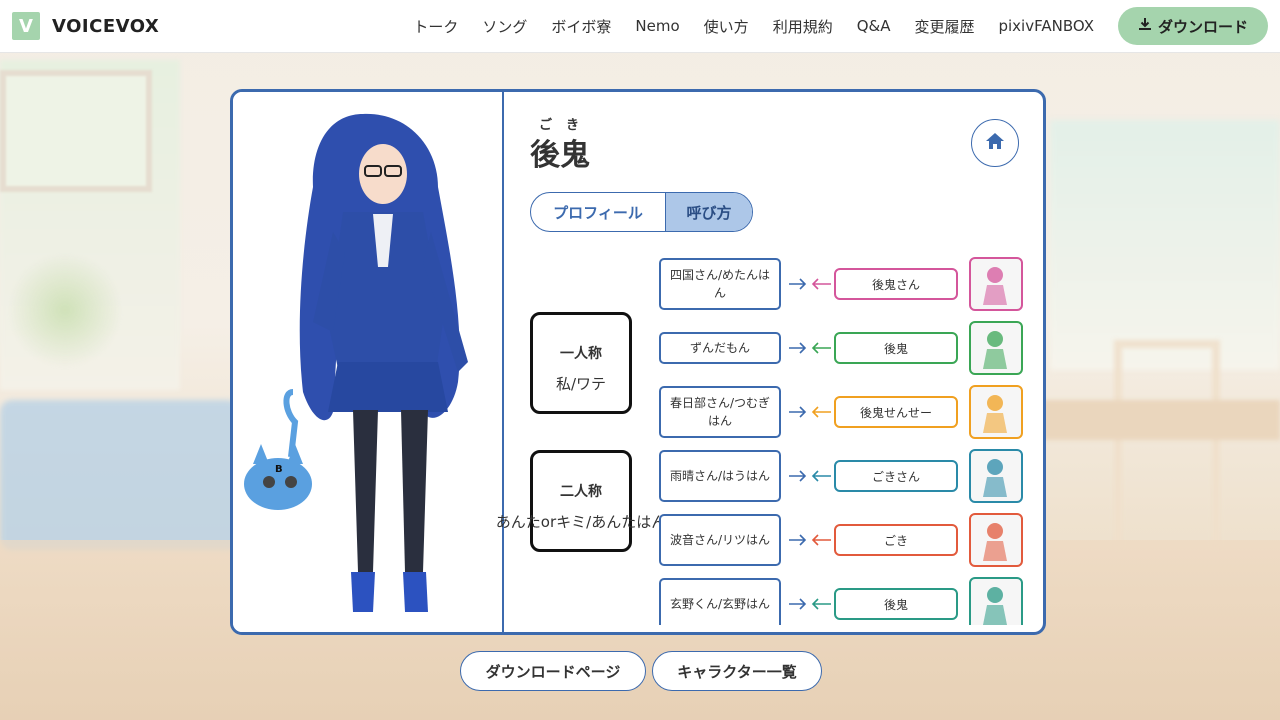 This screenshot has height=720, width=1280. Describe the element at coordinates (26, 26) in the screenshot. I see `logo-mark: V` at that location.